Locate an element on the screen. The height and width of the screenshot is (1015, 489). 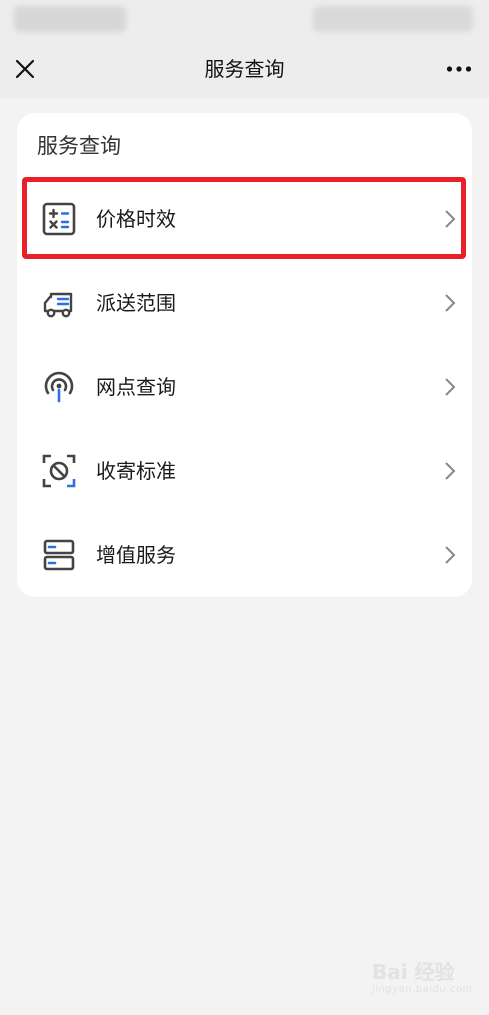
section-title: 服务查询 is located at coordinates (79, 146).